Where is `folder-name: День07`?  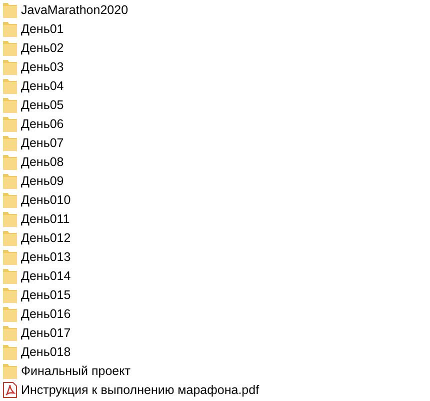
folder-name: День07 is located at coordinates (42, 143).